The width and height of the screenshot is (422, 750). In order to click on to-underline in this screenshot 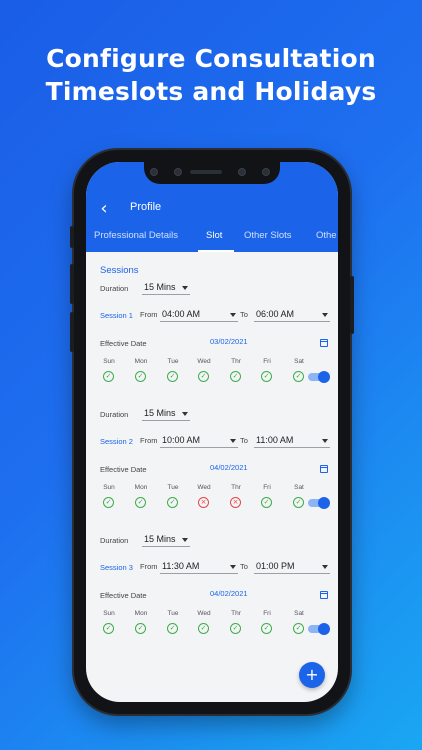, I will do `click(292, 321)`.